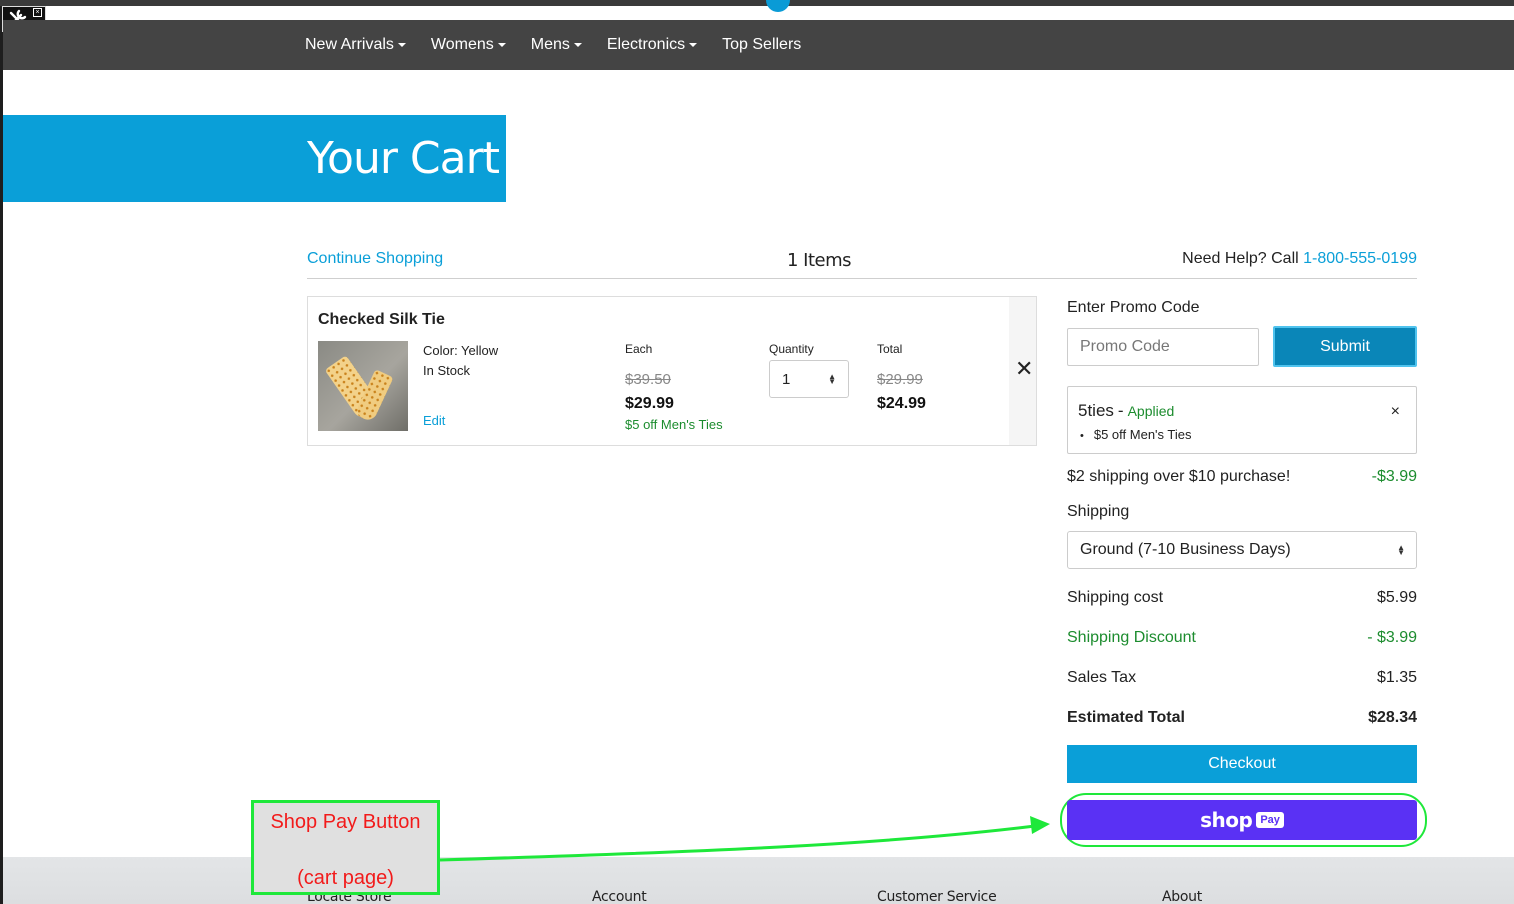 The image size is (1514, 904). I want to click on checkout-button: Checkout, so click(1242, 764).